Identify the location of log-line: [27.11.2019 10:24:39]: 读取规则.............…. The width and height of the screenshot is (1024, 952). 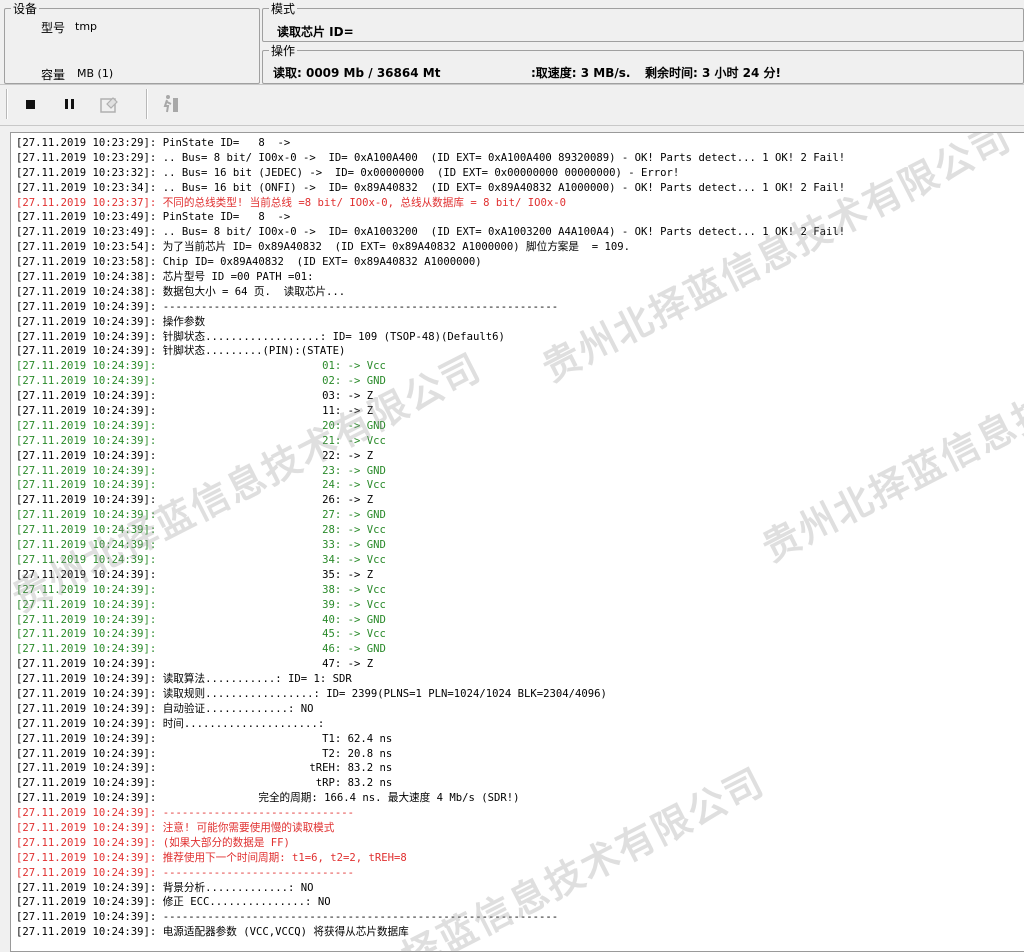
(311, 693).